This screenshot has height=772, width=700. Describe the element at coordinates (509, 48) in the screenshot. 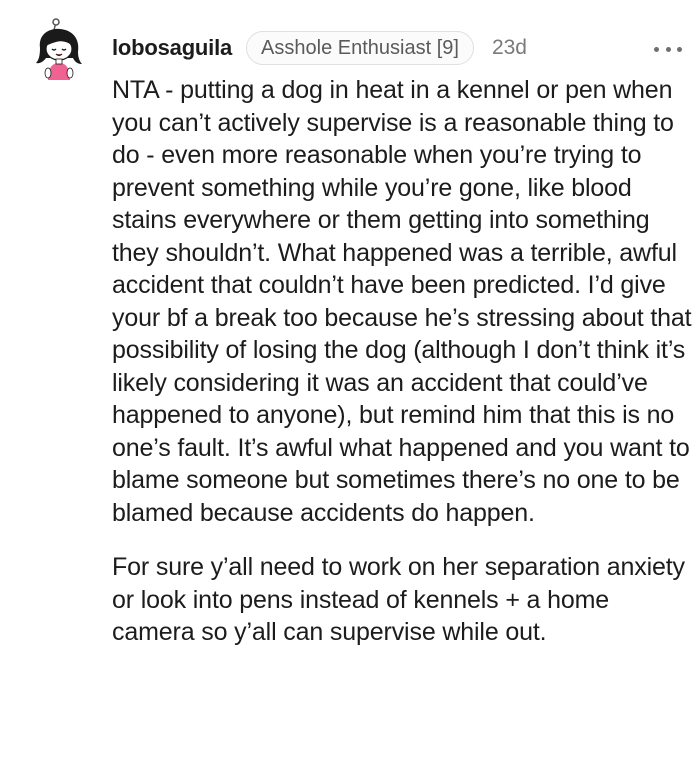

I see `comment-age: 23d` at that location.